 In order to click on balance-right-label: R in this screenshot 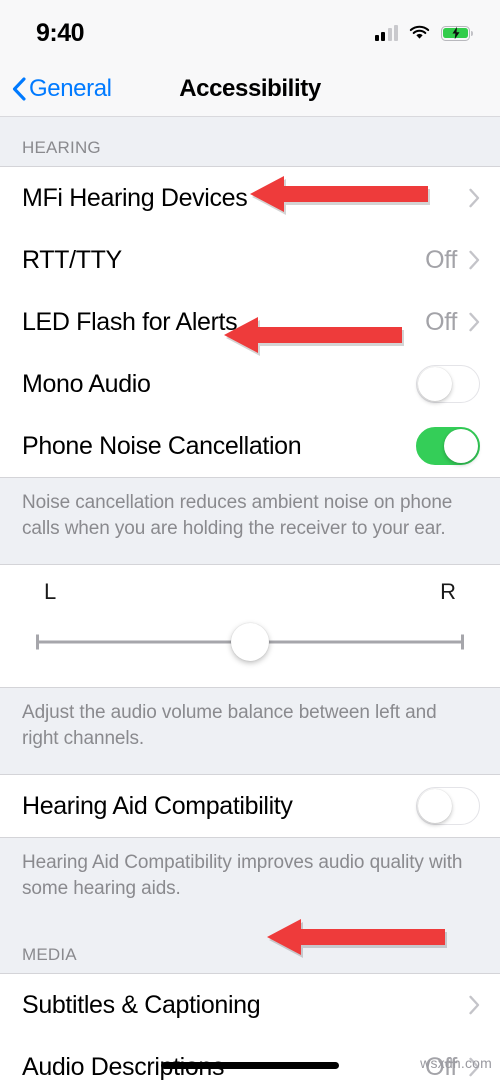, I will do `click(448, 591)`.